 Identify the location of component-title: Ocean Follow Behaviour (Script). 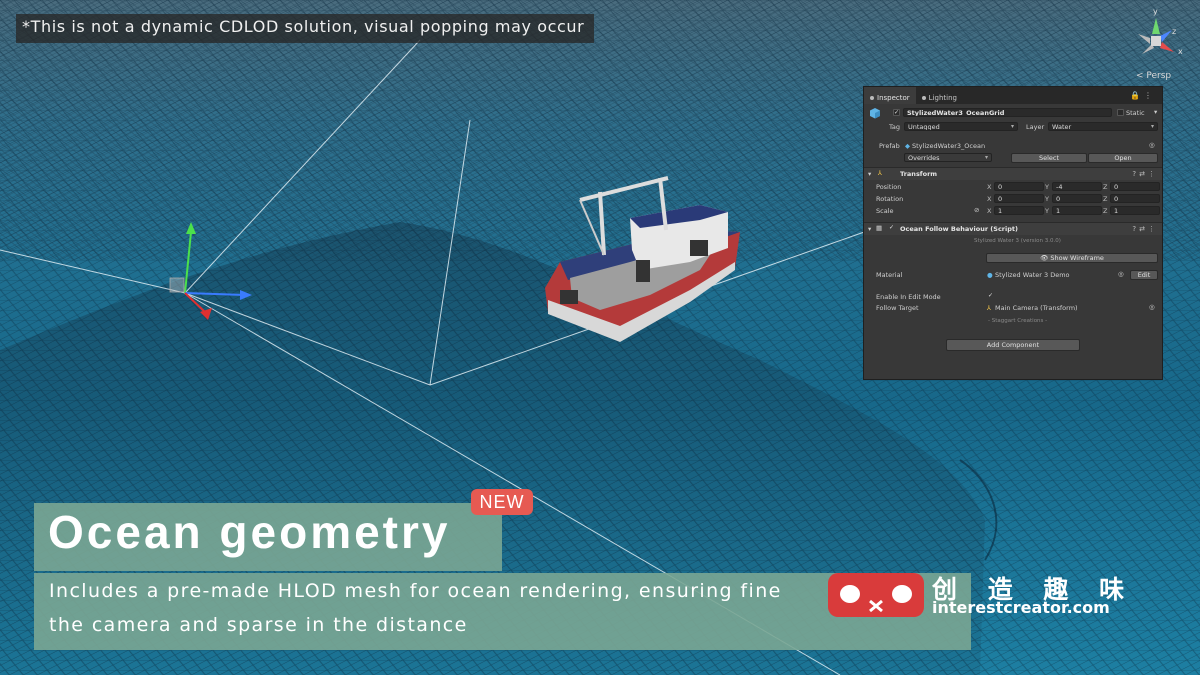
(959, 229).